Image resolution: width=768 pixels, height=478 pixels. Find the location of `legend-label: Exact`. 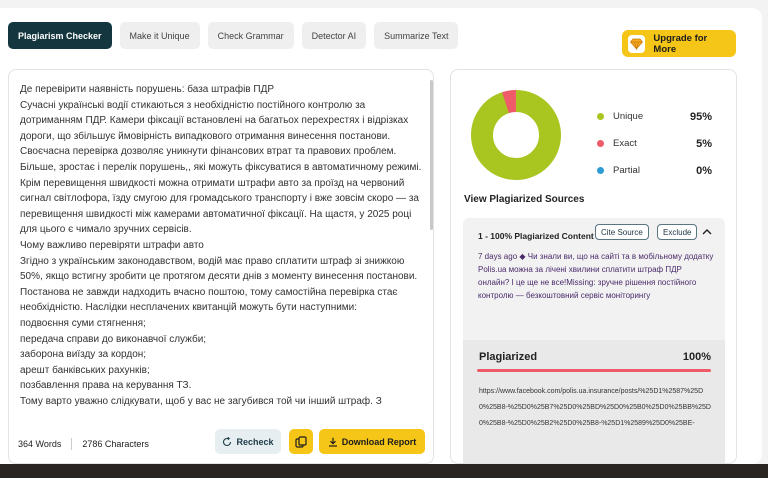

legend-label: Exact is located at coordinates (625, 143).